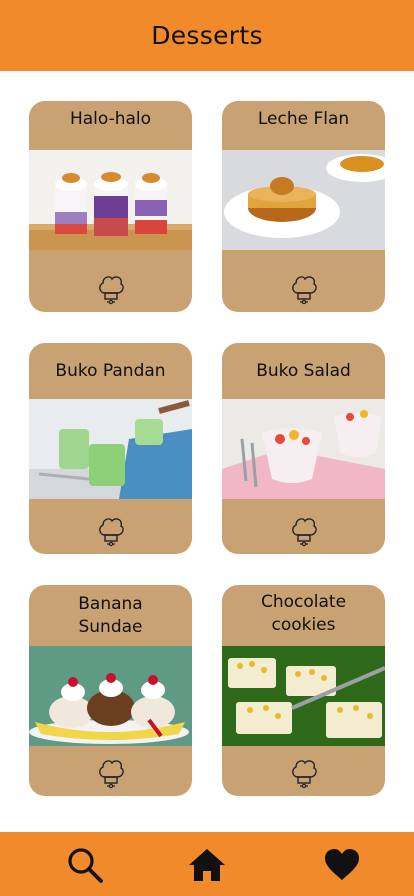 This screenshot has width=414, height=896. What do you see at coordinates (110, 616) in the screenshot?
I see `card-title: Banana Sundae` at bounding box center [110, 616].